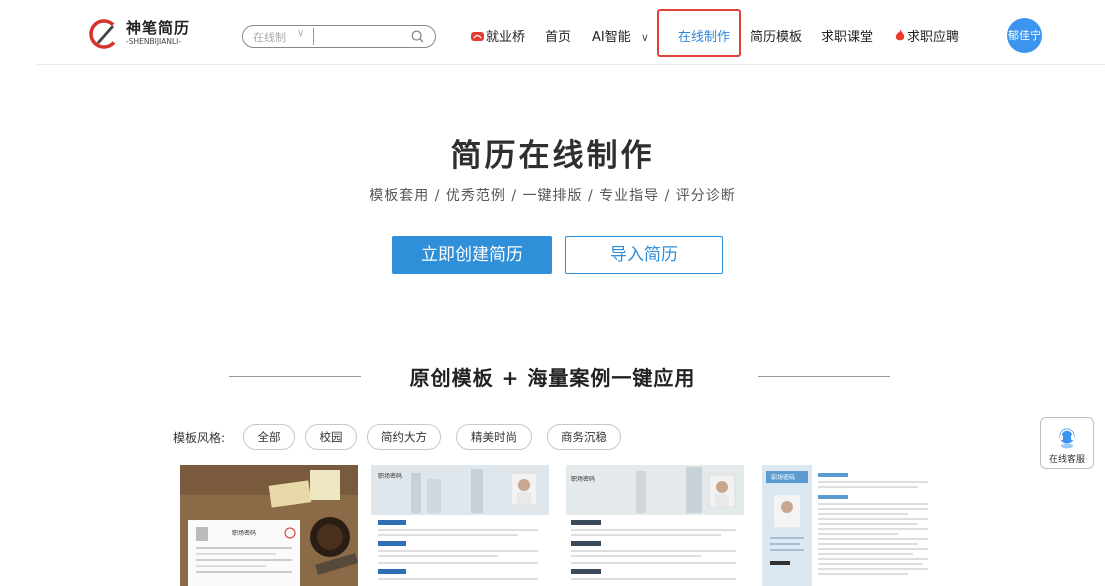 The image size is (1105, 586). Describe the element at coordinates (552, 378) in the screenshot. I see `section-title: 原创模板 + 海量案例一键应用` at that location.